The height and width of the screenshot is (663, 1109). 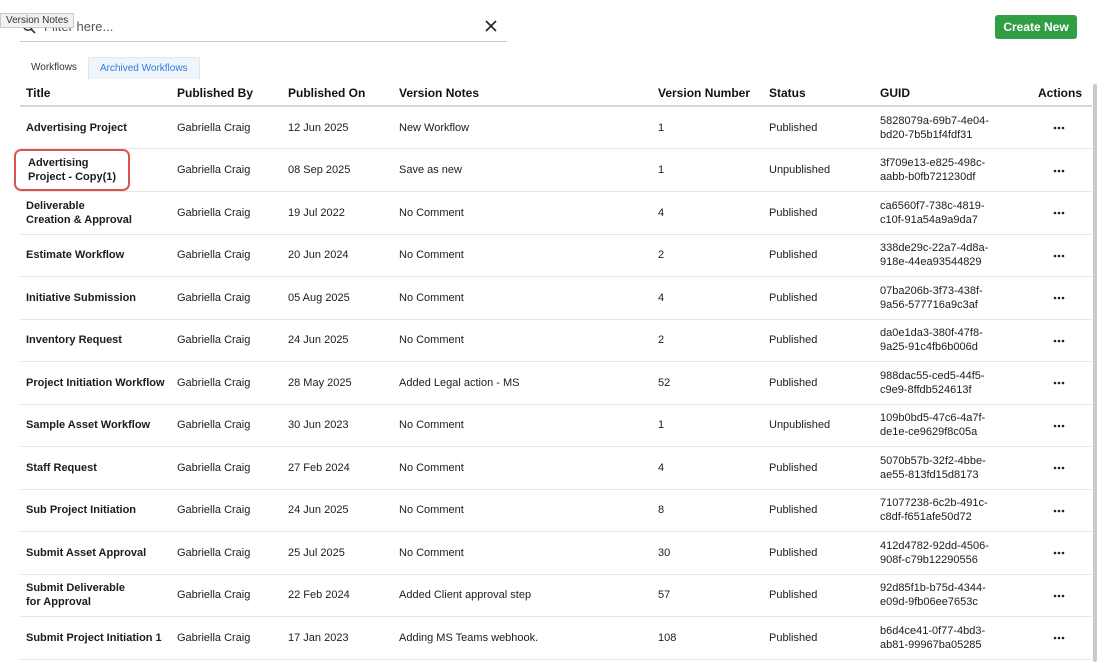 I want to click on column-header-status: Status, so click(x=818, y=93).